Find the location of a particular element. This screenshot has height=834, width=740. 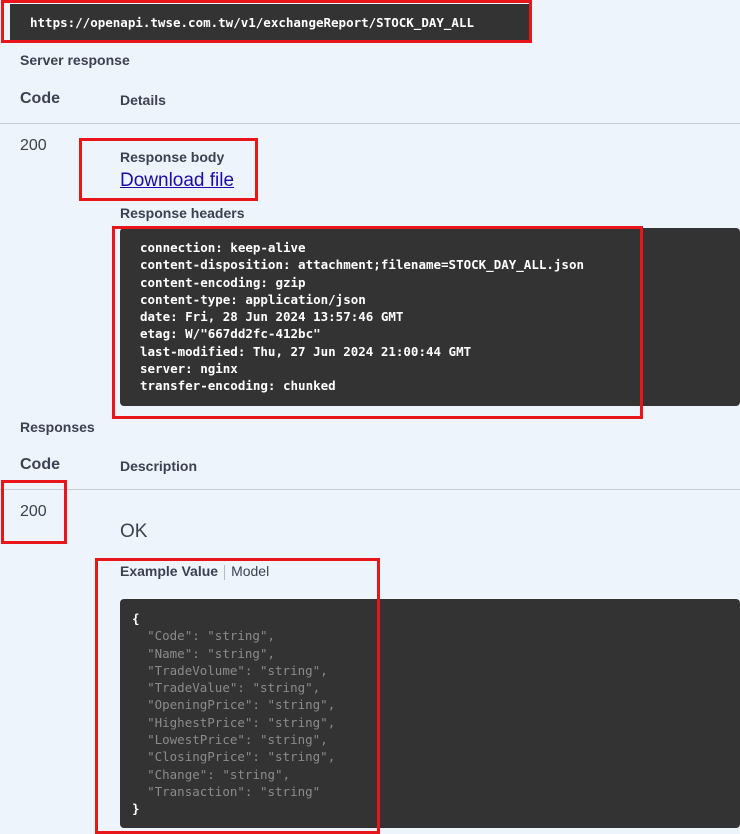

response-header-line: server: nginx is located at coordinates (189, 369).